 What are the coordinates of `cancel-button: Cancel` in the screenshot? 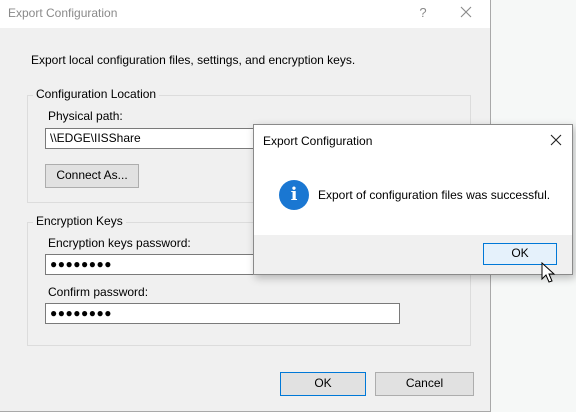 It's located at (424, 384).